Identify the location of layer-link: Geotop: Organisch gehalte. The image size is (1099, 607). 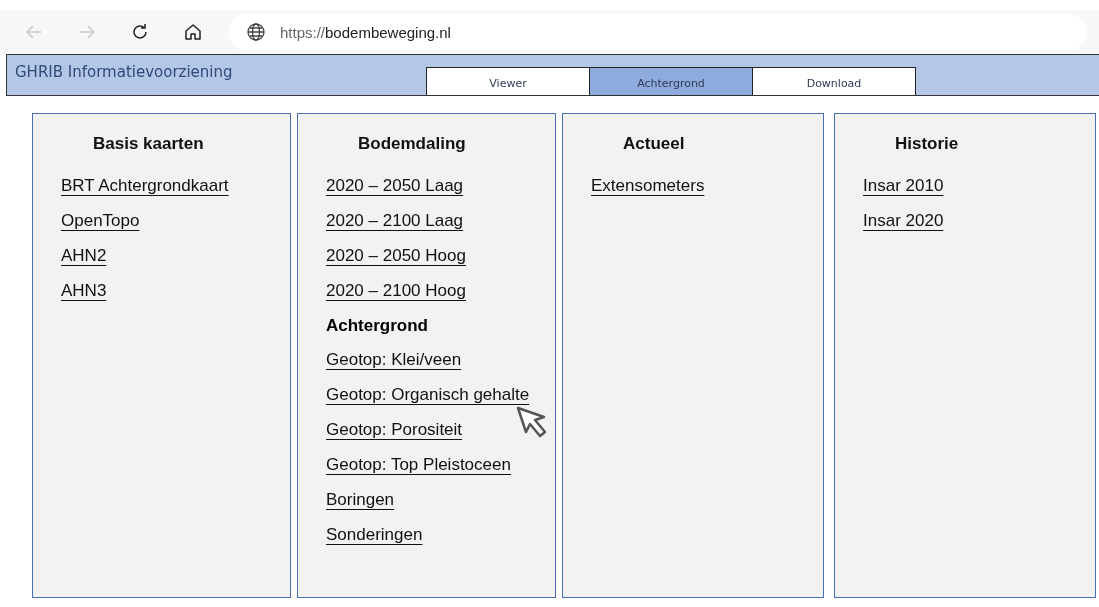
(428, 394).